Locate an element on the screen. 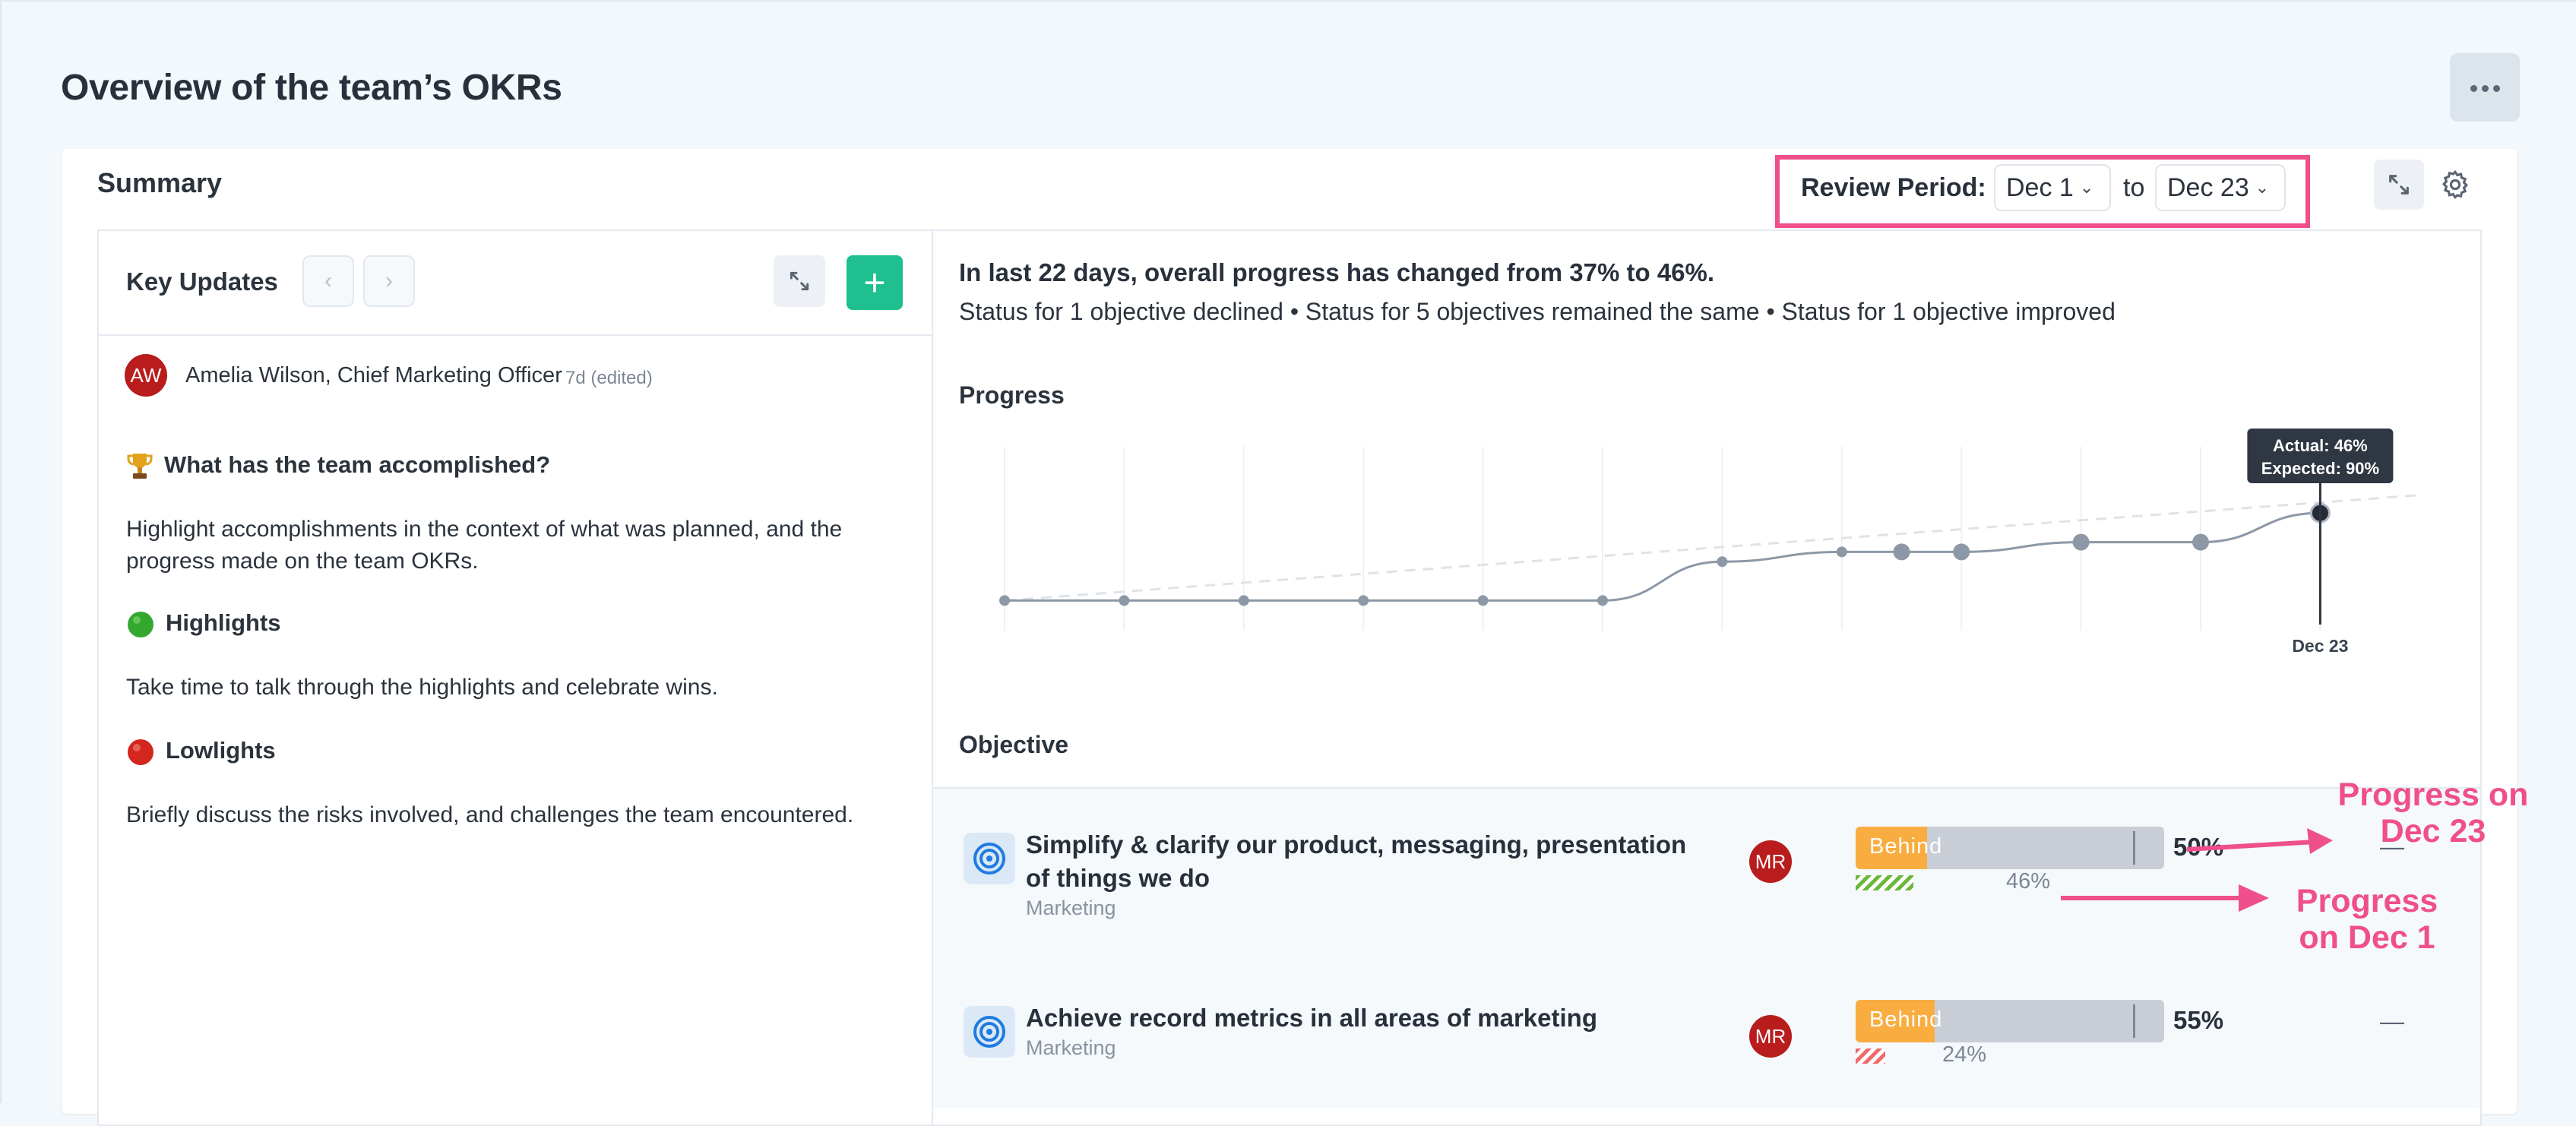 This screenshot has height=1126, width=2576. green-circle-icon is located at coordinates (140, 624).